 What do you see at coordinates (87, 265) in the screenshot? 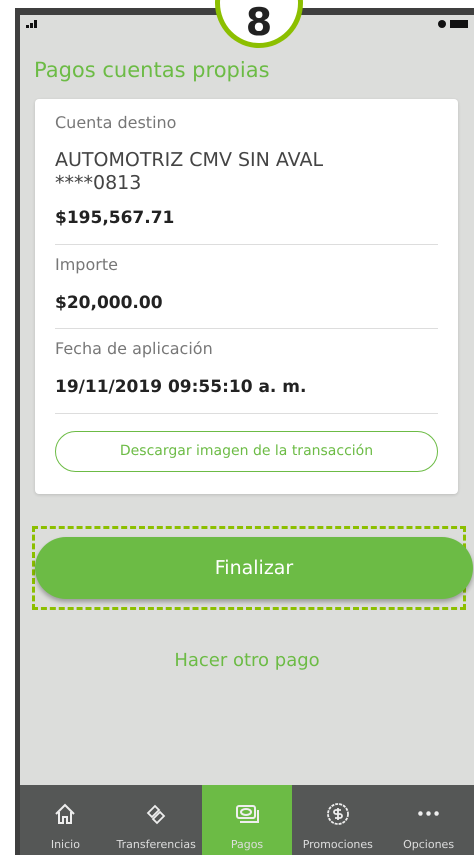
I see `field-label: Importe` at bounding box center [87, 265].